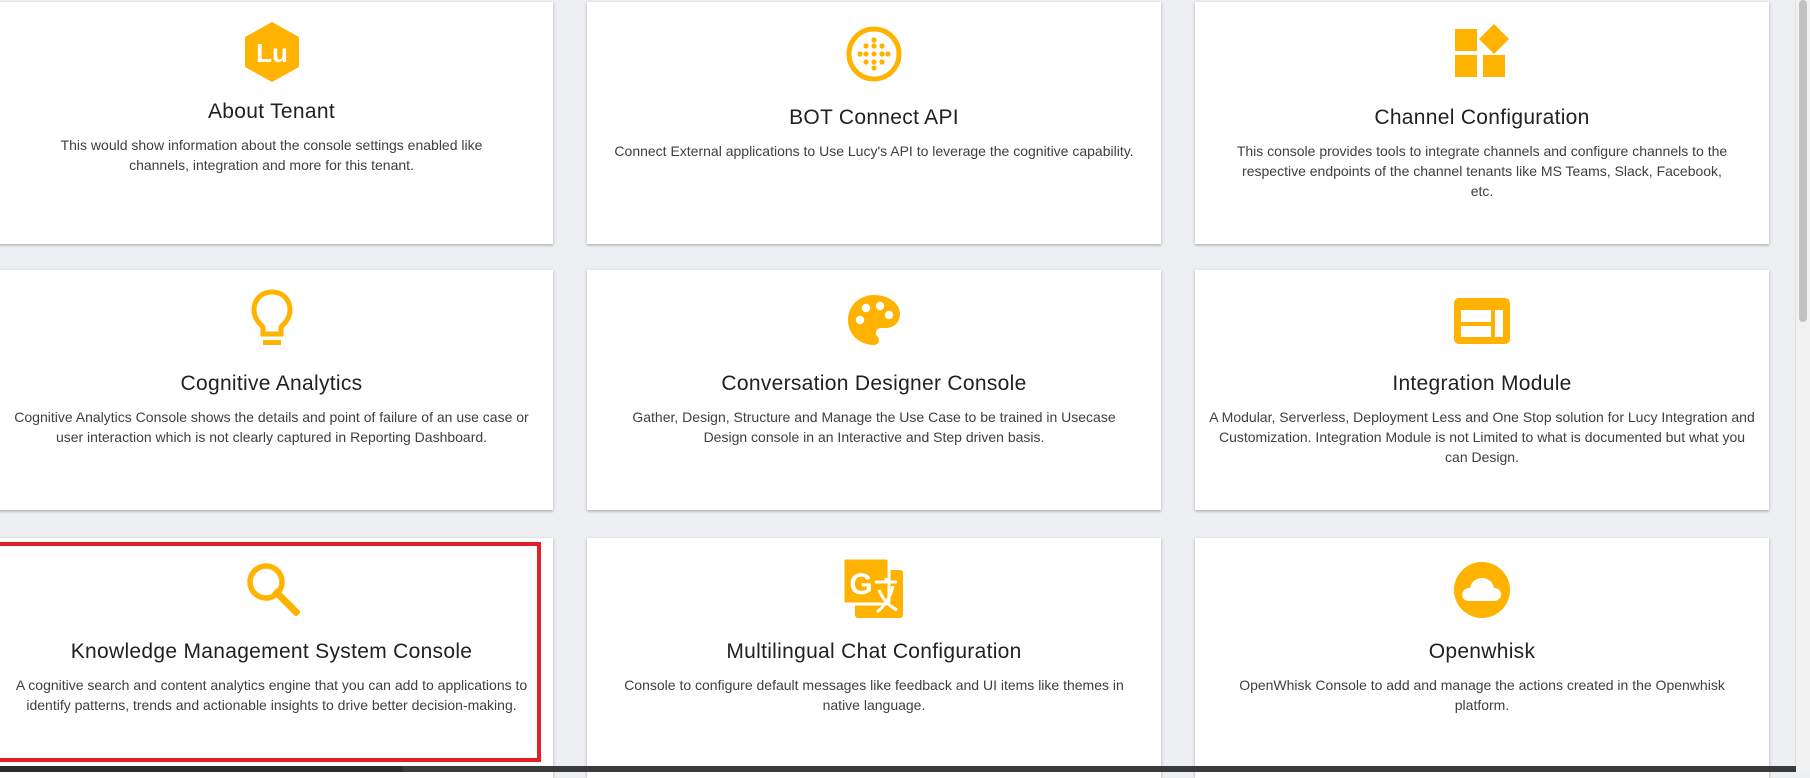  What do you see at coordinates (874, 322) in the screenshot?
I see `palette-icon` at bounding box center [874, 322].